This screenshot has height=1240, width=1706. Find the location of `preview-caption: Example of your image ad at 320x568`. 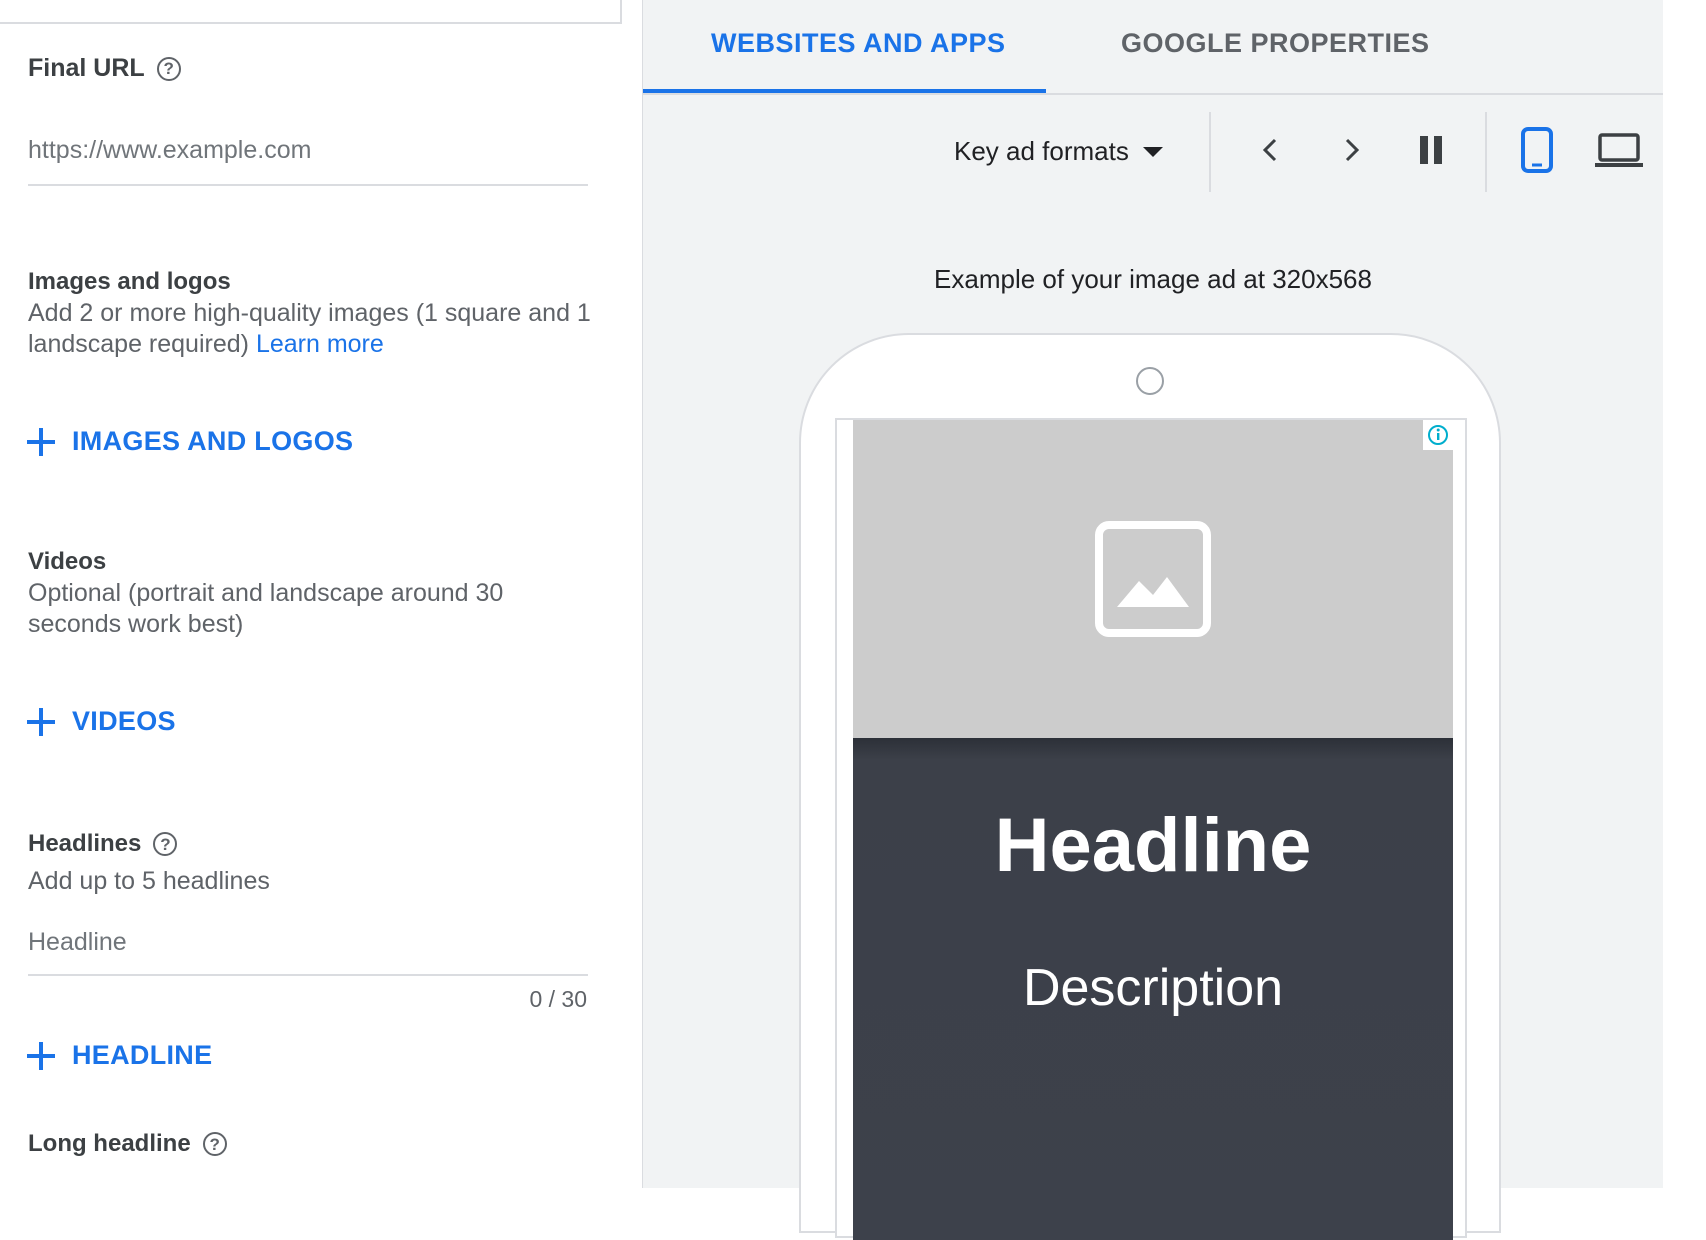

preview-caption: Example of your image ad at 320x568 is located at coordinates (1153, 279).